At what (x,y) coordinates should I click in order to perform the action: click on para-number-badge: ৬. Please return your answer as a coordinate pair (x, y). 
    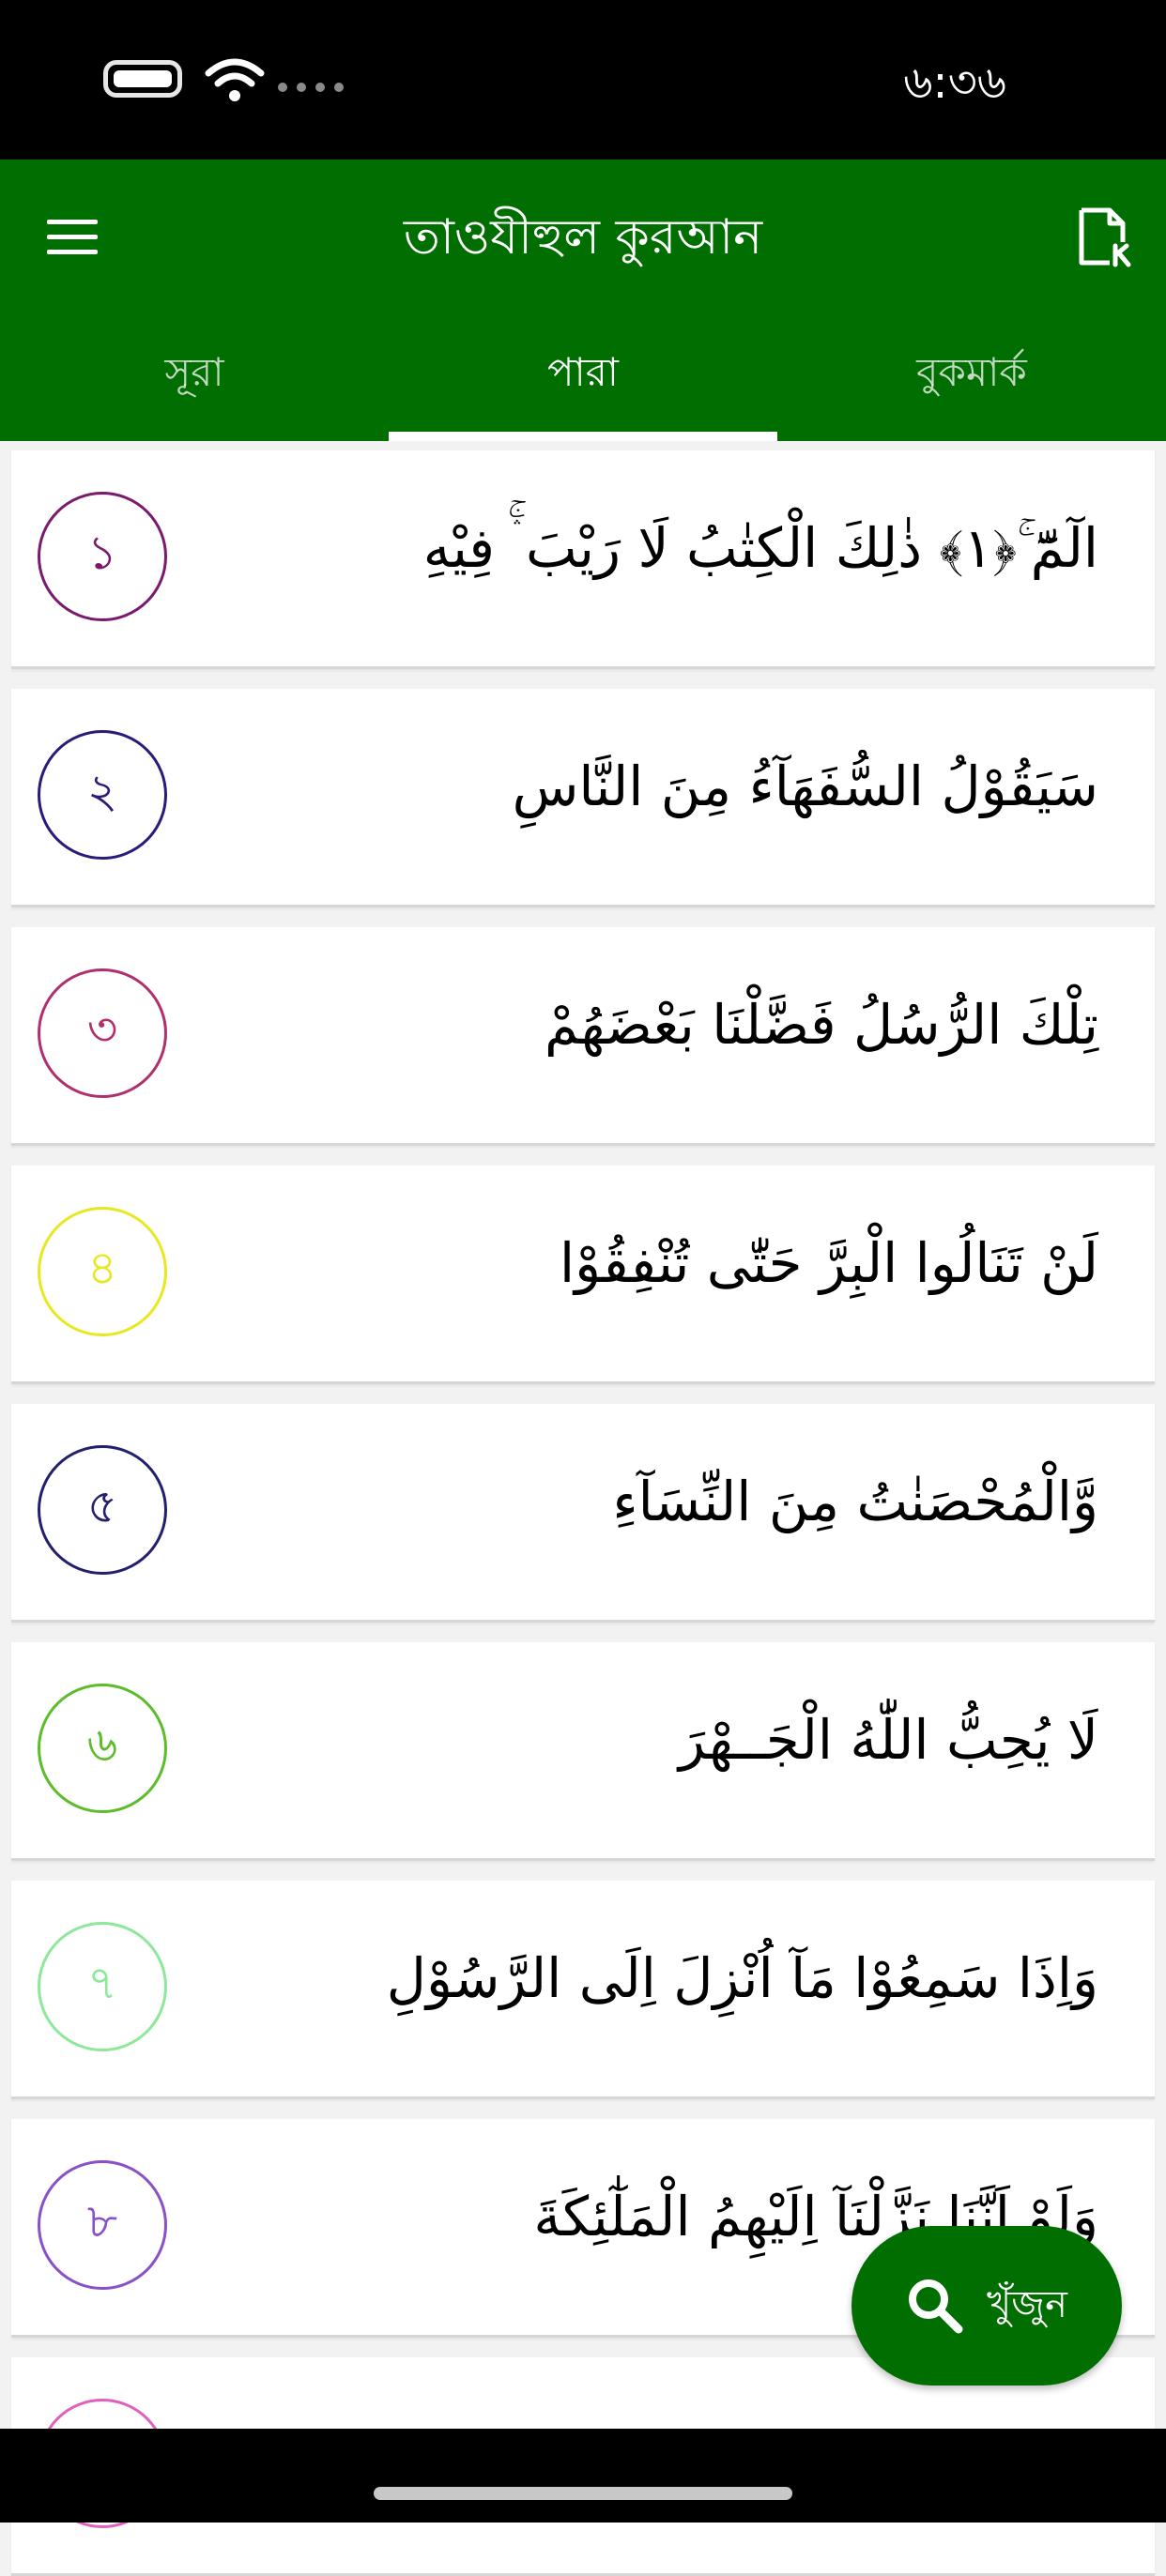
    Looking at the image, I should click on (102, 1748).